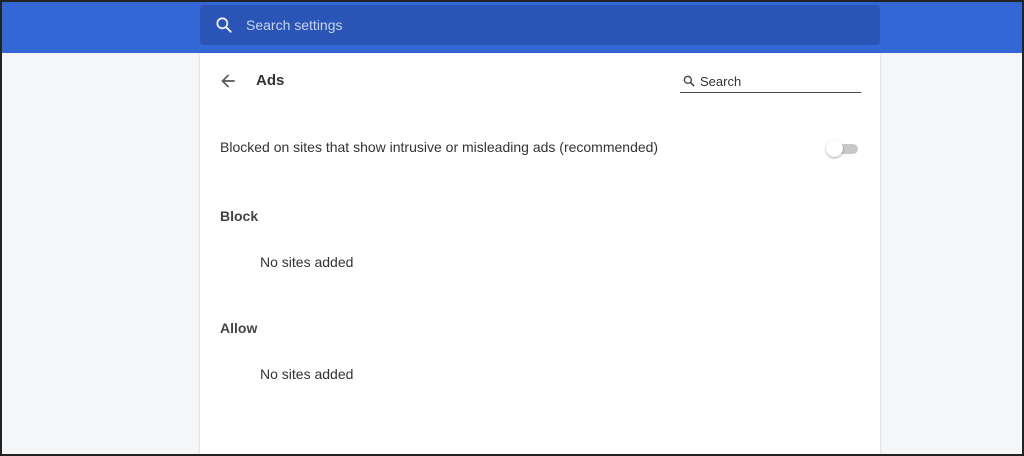 Image resolution: width=1024 pixels, height=456 pixels. What do you see at coordinates (307, 374) in the screenshot?
I see `allow-empty-text: No sites added` at bounding box center [307, 374].